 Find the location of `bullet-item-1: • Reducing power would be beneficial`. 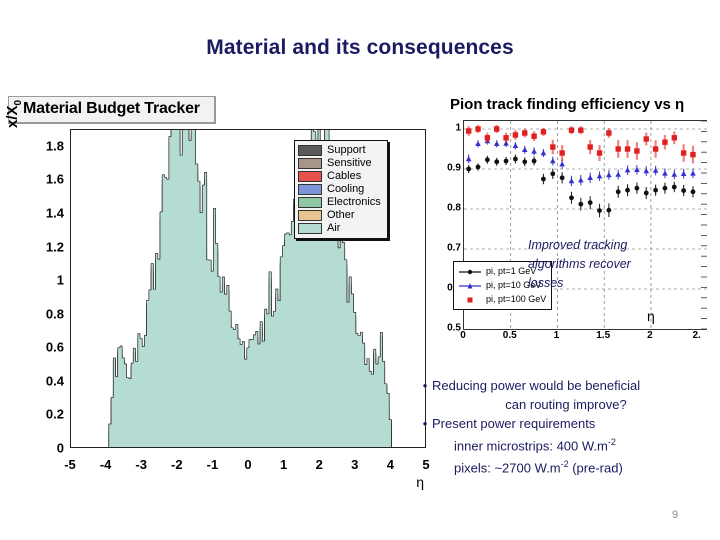

bullet-item-1: • Reducing power would be beneficial is located at coordinates (568, 385).